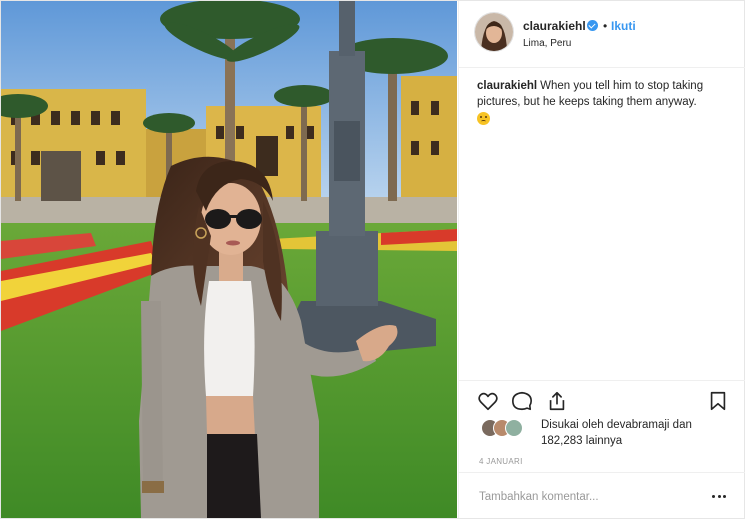 The width and height of the screenshot is (745, 519). I want to click on action-bar, so click(602, 400).